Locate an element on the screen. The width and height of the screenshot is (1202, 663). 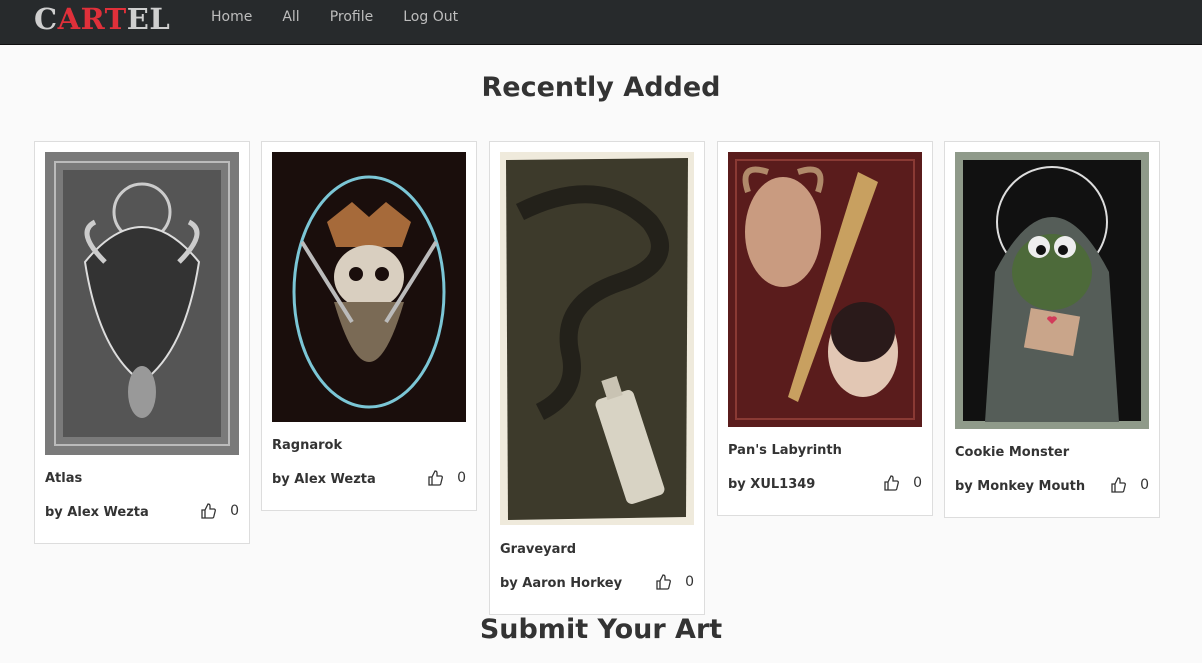
art-title: Ragnarok is located at coordinates (307, 445).